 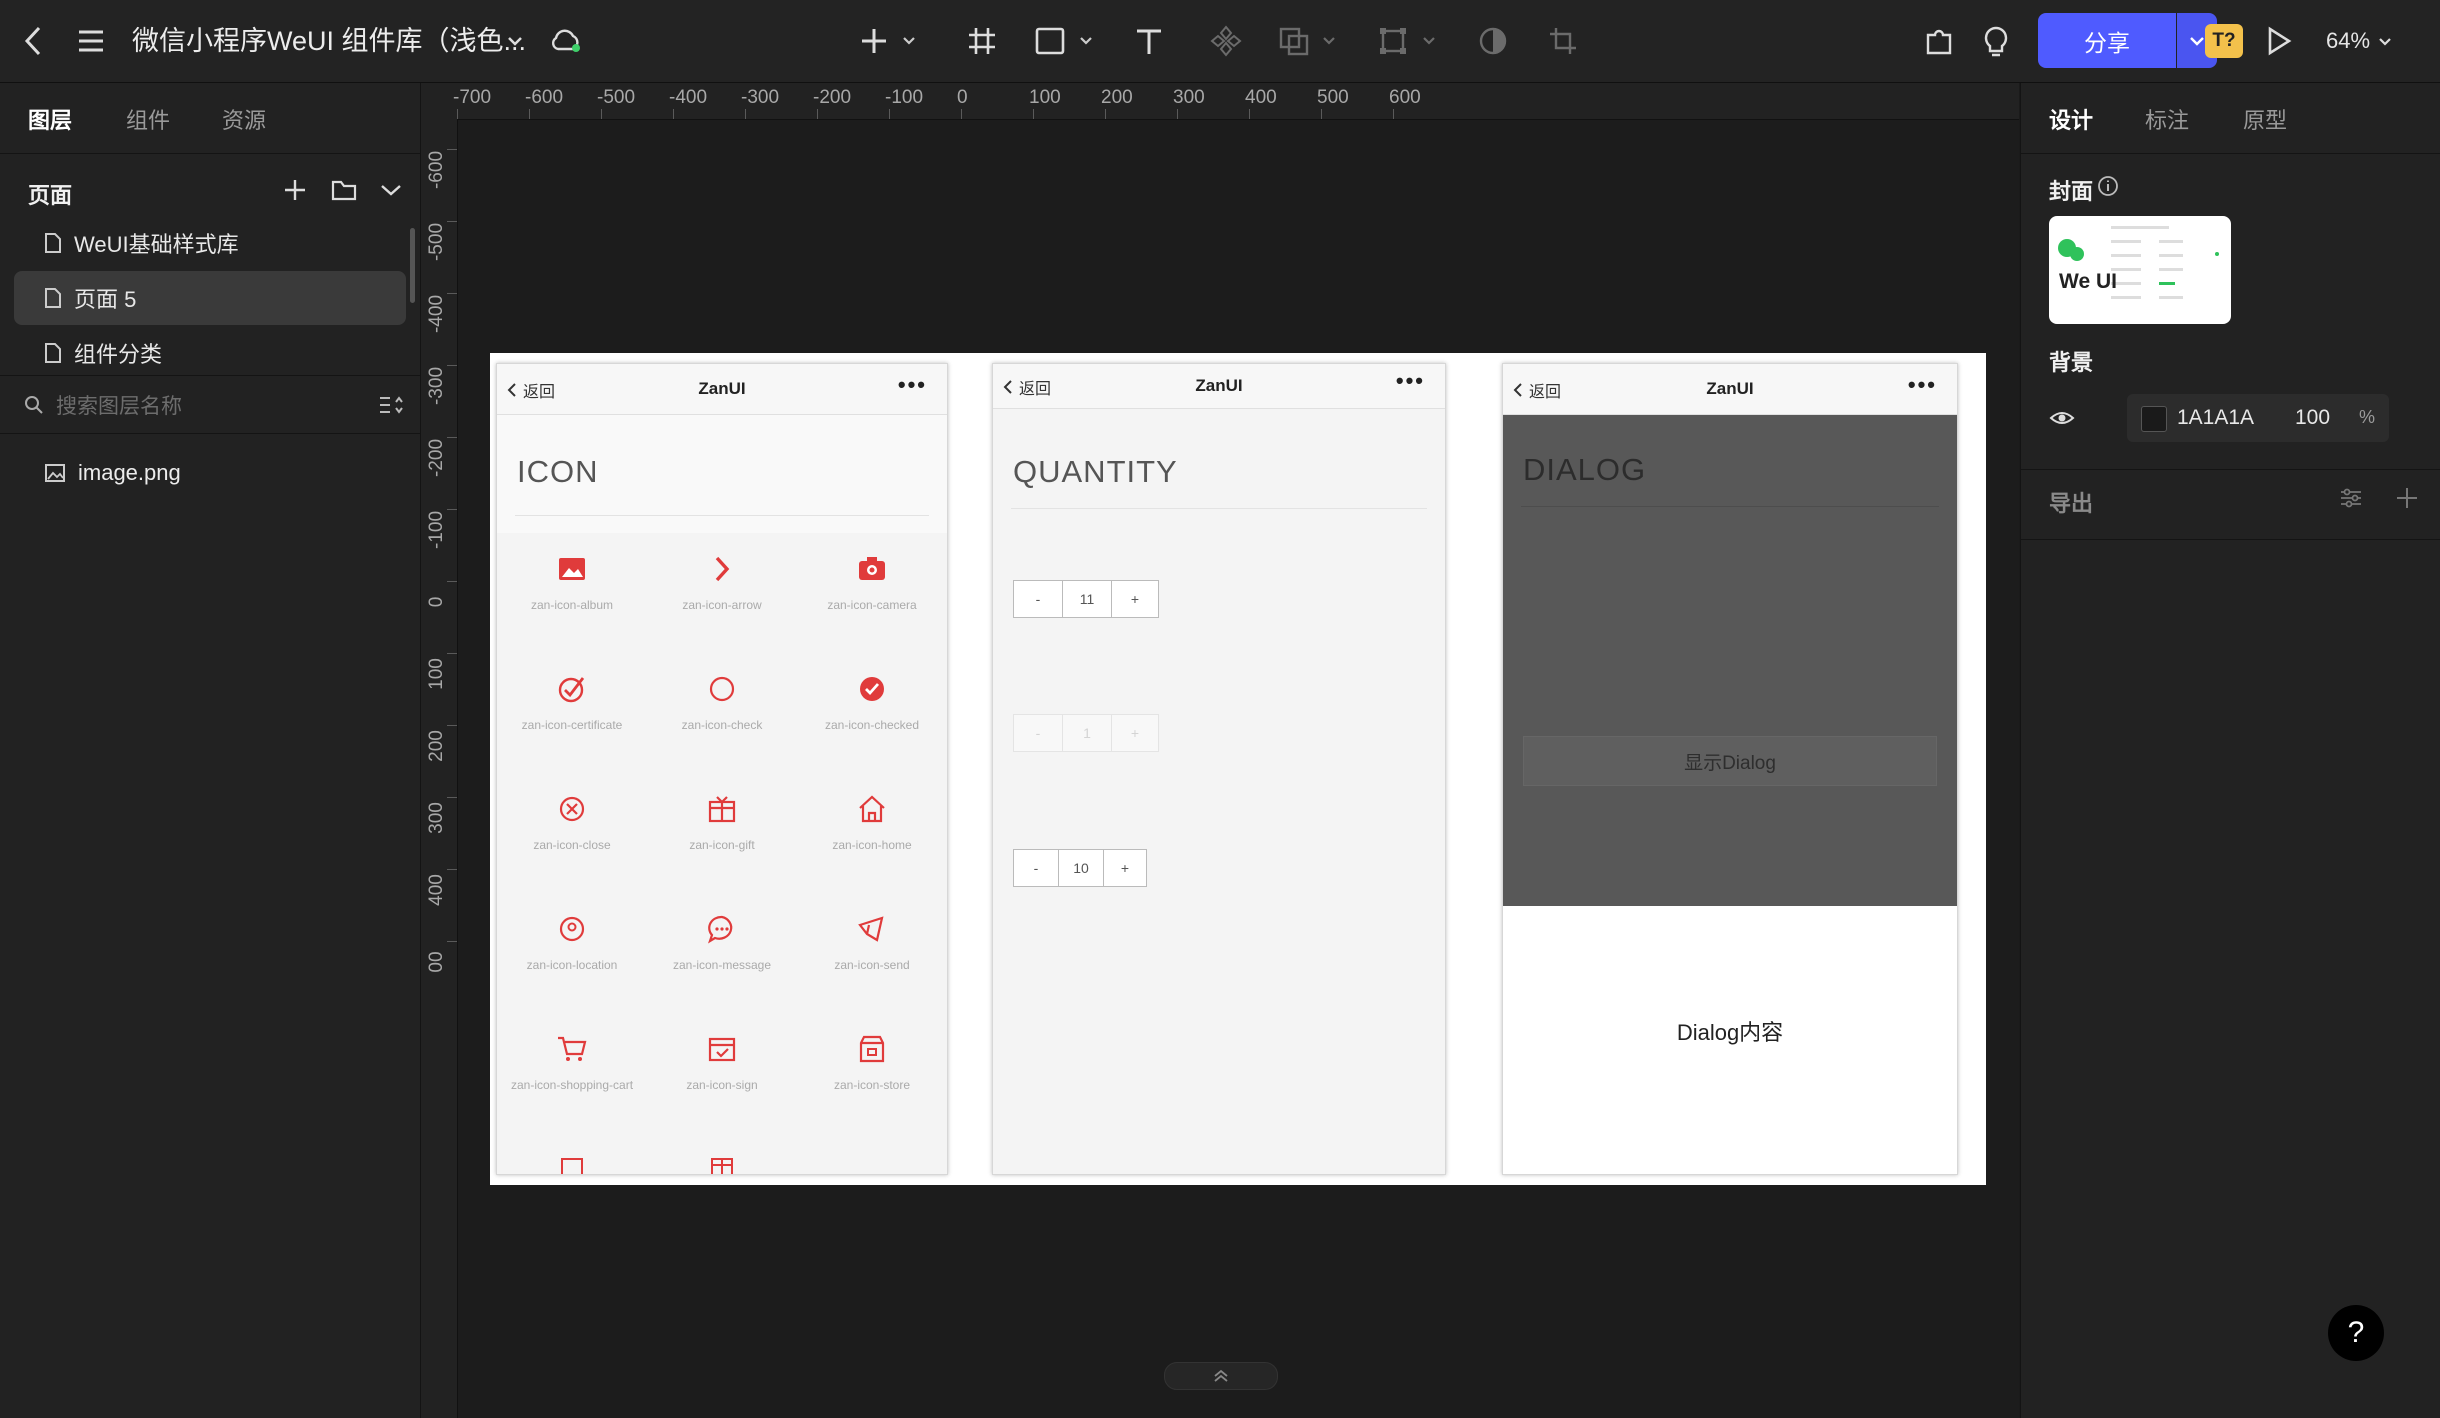 I want to click on play-icon, so click(x=2279, y=41).